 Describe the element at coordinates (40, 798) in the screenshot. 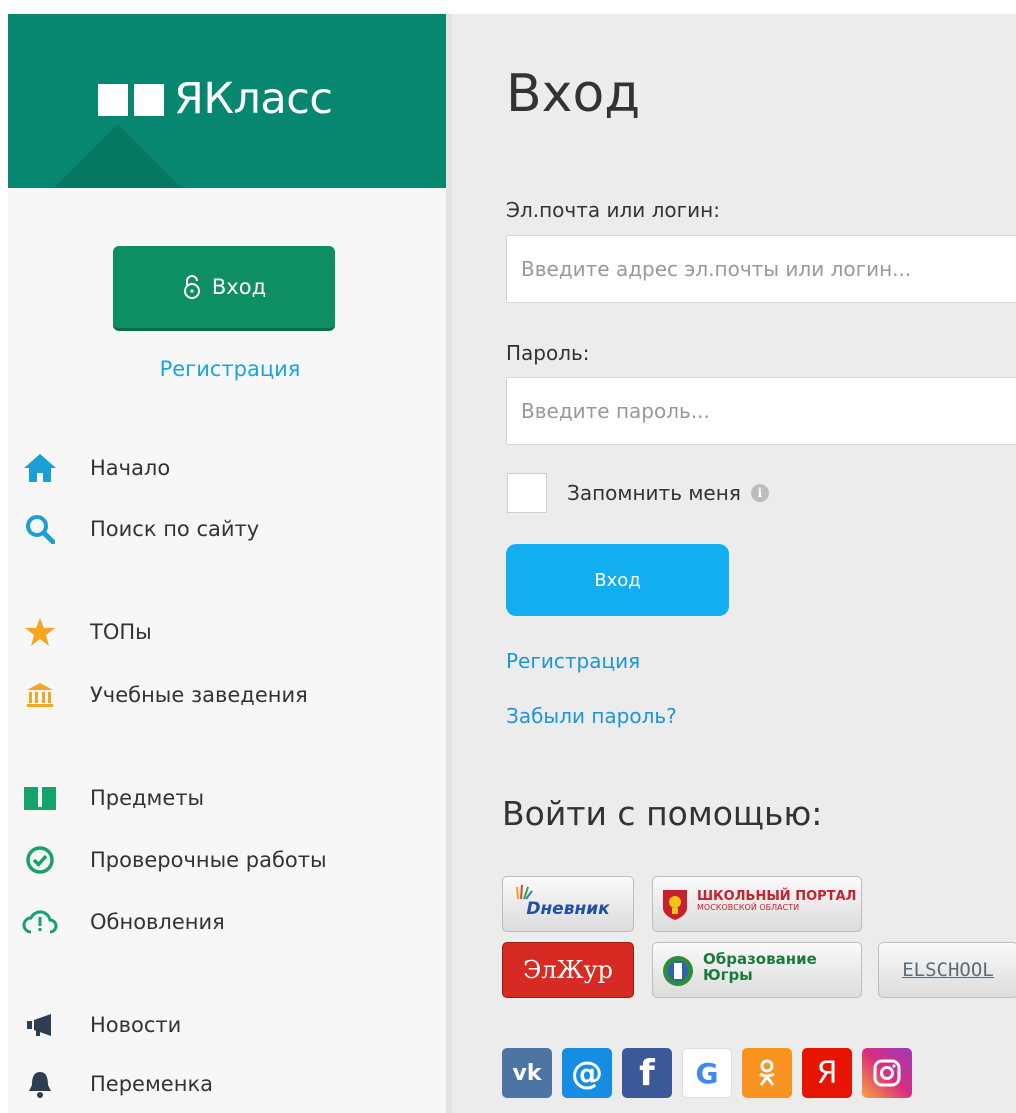

I see `book-icon` at that location.